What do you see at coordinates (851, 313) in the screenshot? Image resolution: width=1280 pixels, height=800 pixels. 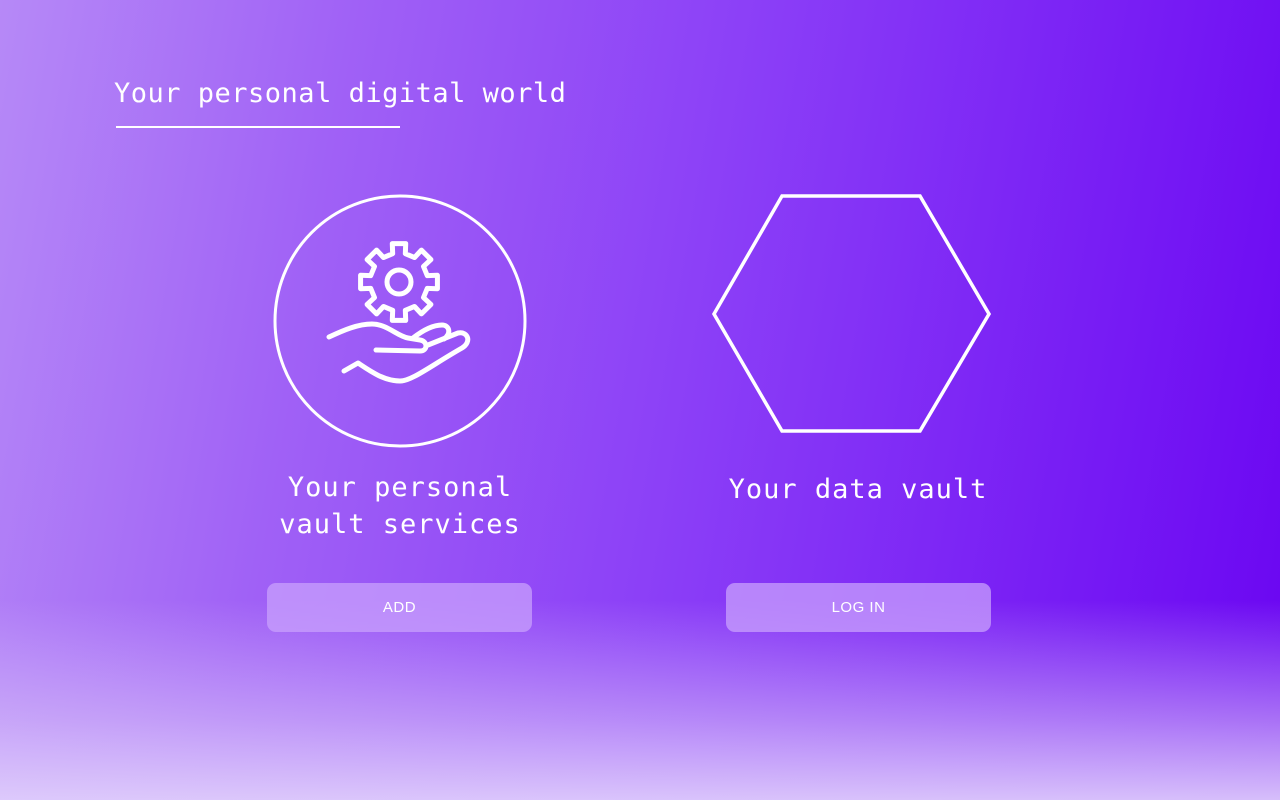 I see `hexagon-icon` at bounding box center [851, 313].